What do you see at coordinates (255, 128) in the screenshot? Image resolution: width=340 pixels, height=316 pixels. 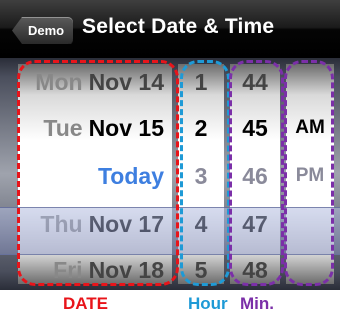 I see `minute-row: 45` at bounding box center [255, 128].